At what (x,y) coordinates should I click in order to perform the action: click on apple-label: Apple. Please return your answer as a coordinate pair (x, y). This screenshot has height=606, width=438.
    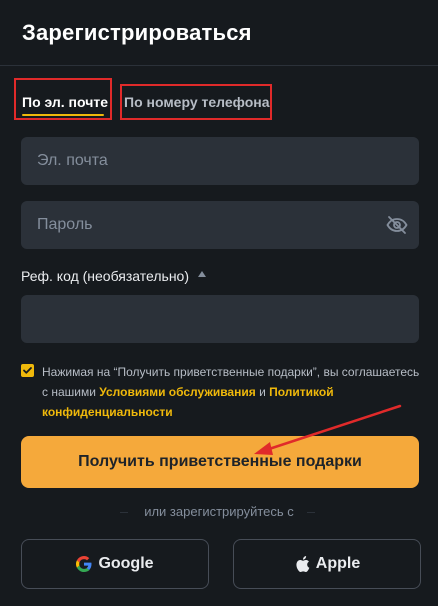
    Looking at the image, I should click on (338, 563).